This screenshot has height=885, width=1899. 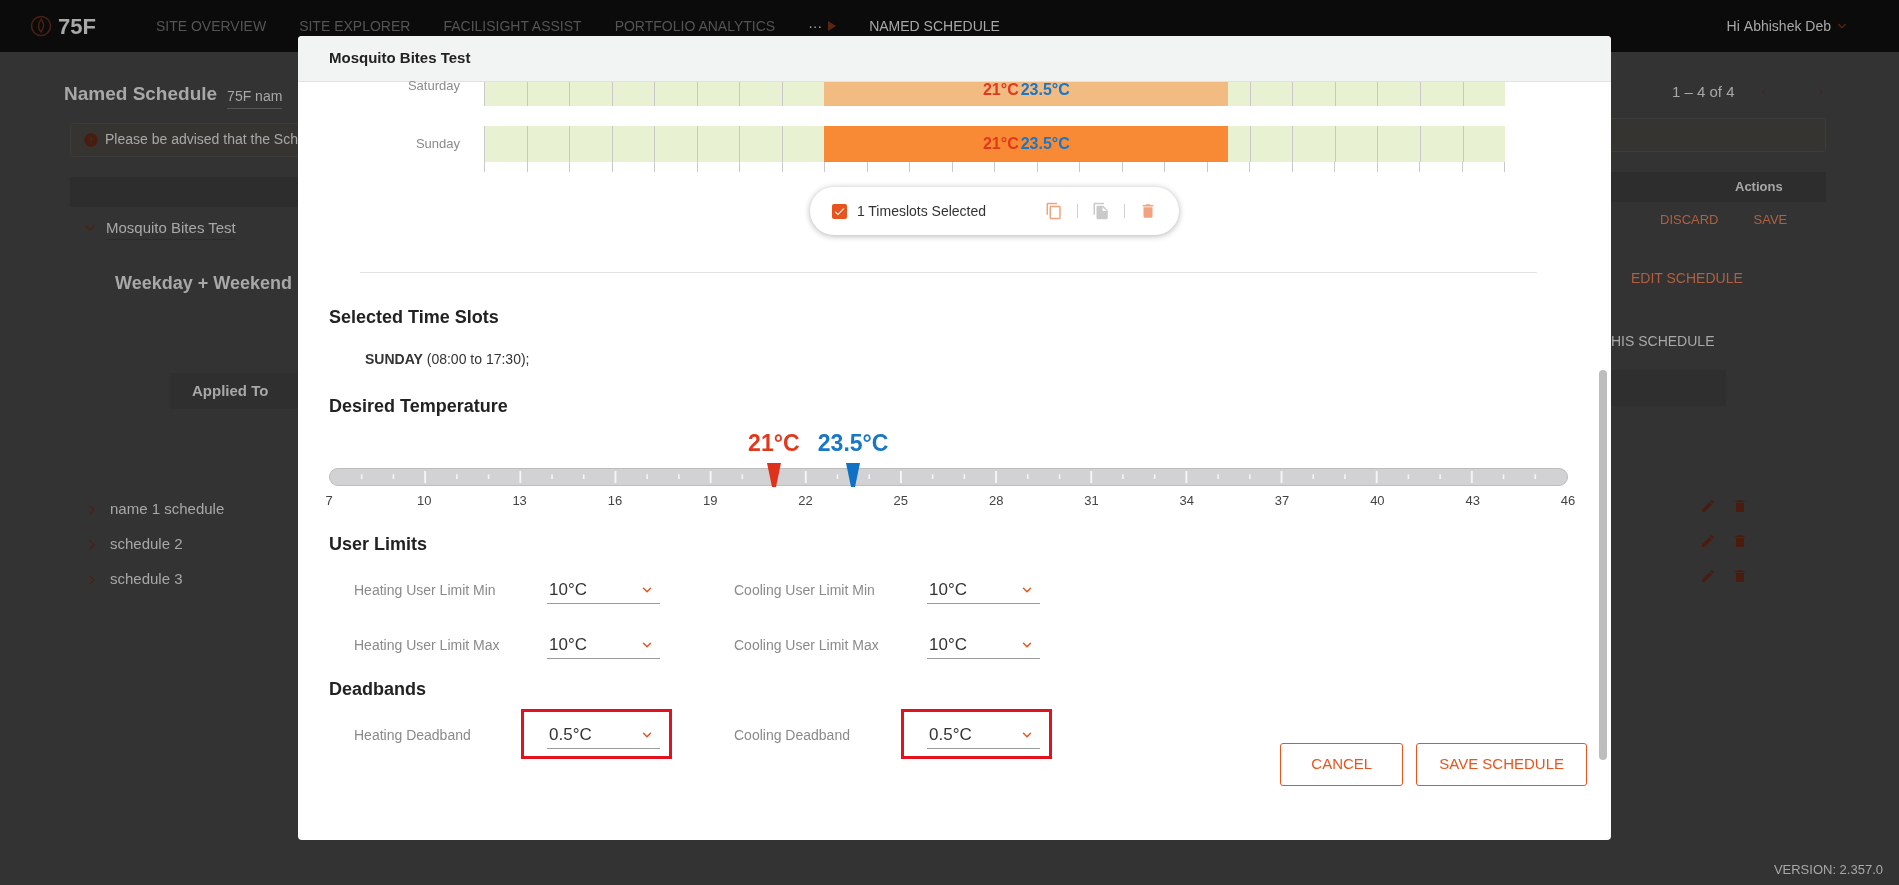 I want to click on section-heading: Deadbands, so click(x=378, y=689).